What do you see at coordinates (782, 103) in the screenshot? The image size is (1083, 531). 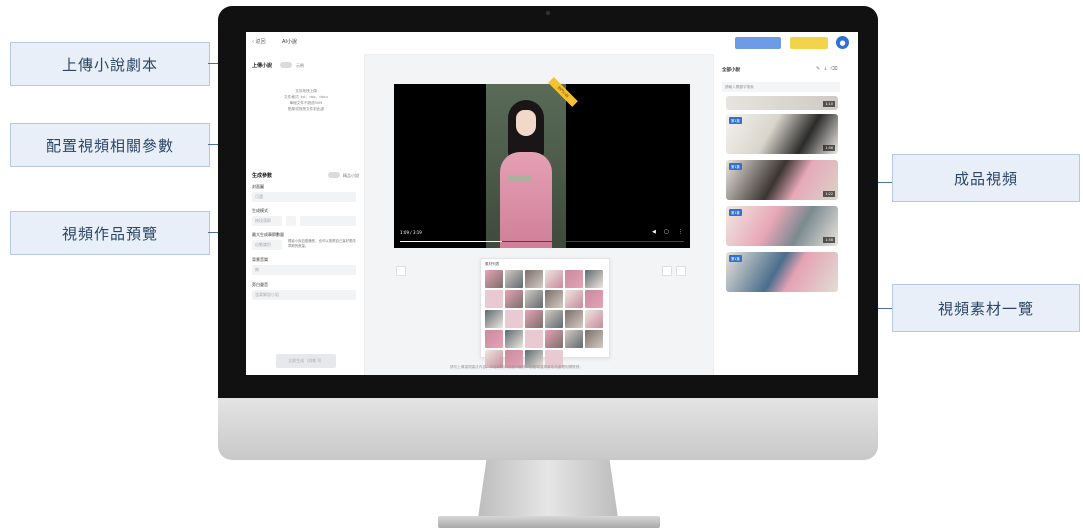 I see `video-card: 1:10` at bounding box center [782, 103].